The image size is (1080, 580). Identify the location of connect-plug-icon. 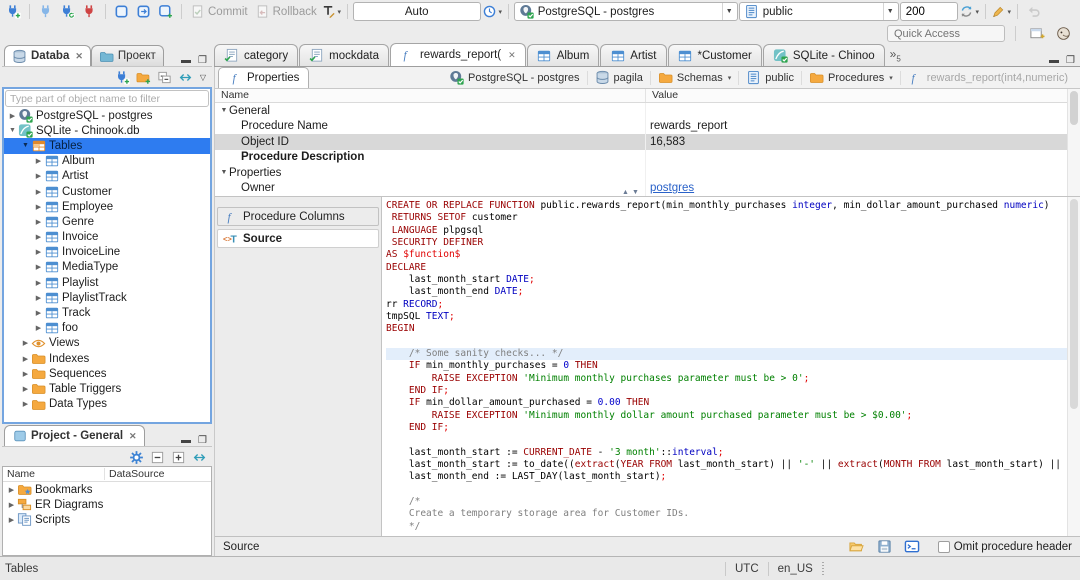
(13, 11).